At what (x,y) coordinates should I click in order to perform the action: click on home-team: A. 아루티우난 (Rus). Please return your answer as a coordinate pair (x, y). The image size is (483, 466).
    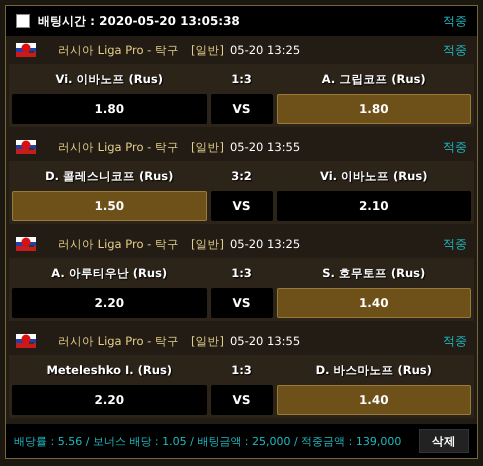
    Looking at the image, I should click on (109, 273).